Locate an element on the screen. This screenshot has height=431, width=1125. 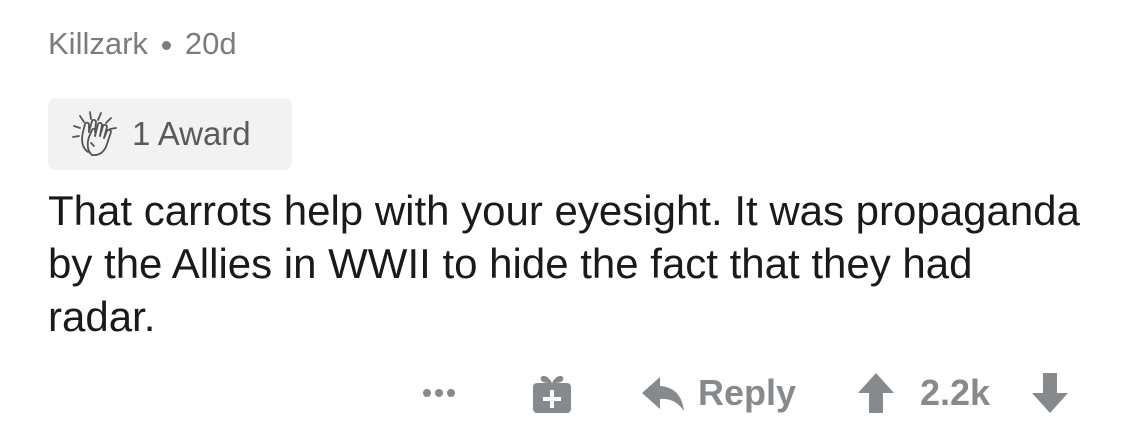
gift-icon is located at coordinates (552, 394).